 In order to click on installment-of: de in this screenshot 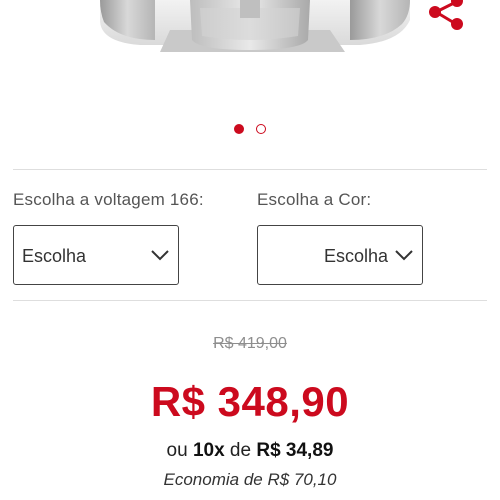, I will do `click(240, 450)`.